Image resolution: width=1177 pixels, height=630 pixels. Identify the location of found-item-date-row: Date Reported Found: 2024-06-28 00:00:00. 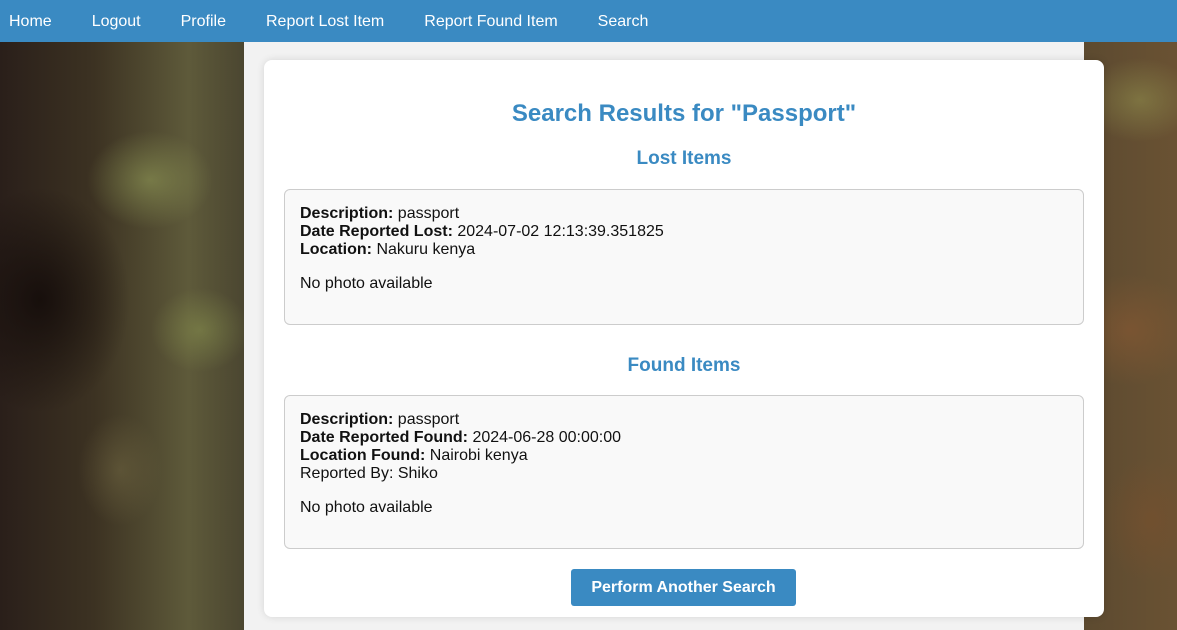
(684, 438).